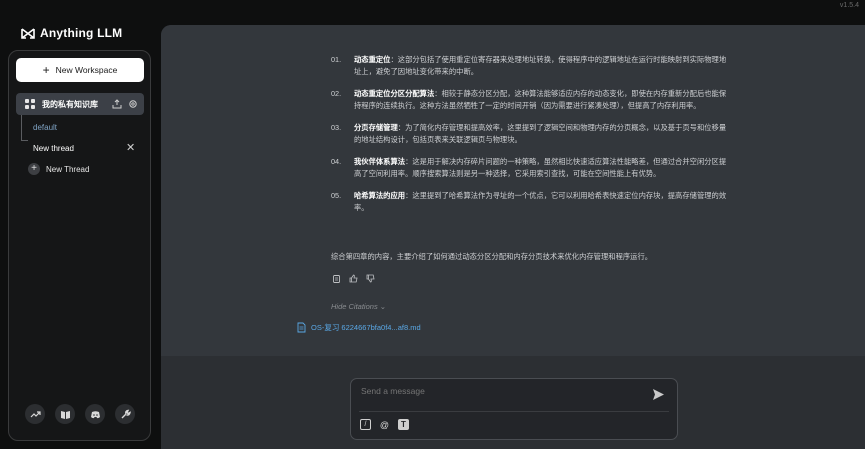  I want to click on hide-citations-label: Hide Citations, so click(354, 306).